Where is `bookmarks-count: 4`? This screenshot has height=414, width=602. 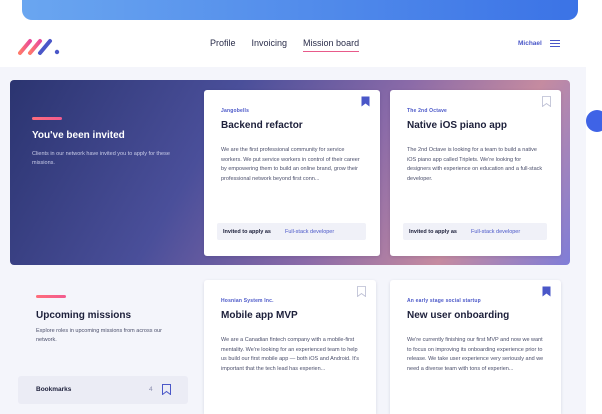 bookmarks-count: 4 is located at coordinates (151, 389).